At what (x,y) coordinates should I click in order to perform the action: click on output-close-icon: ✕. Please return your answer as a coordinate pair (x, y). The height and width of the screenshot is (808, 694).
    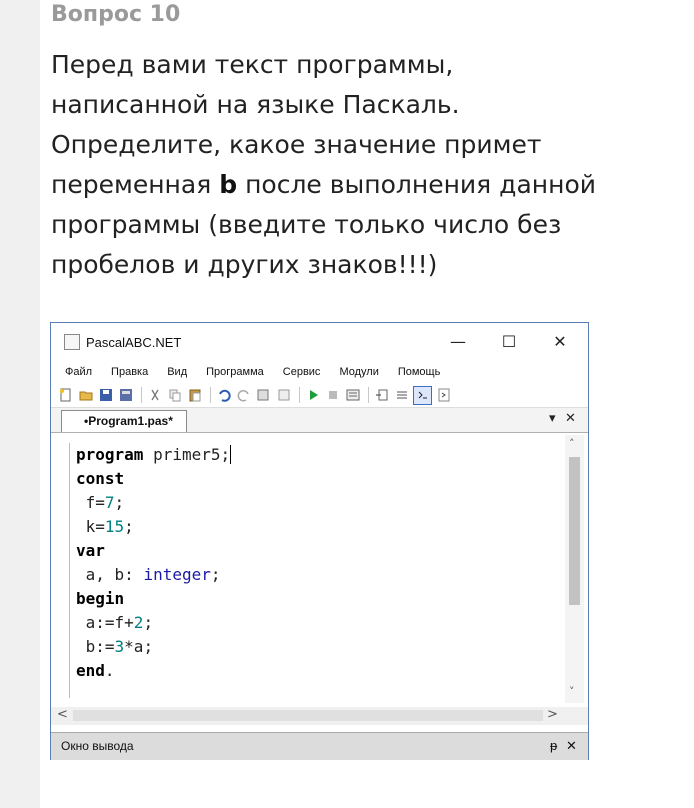
    Looking at the image, I should click on (571, 746).